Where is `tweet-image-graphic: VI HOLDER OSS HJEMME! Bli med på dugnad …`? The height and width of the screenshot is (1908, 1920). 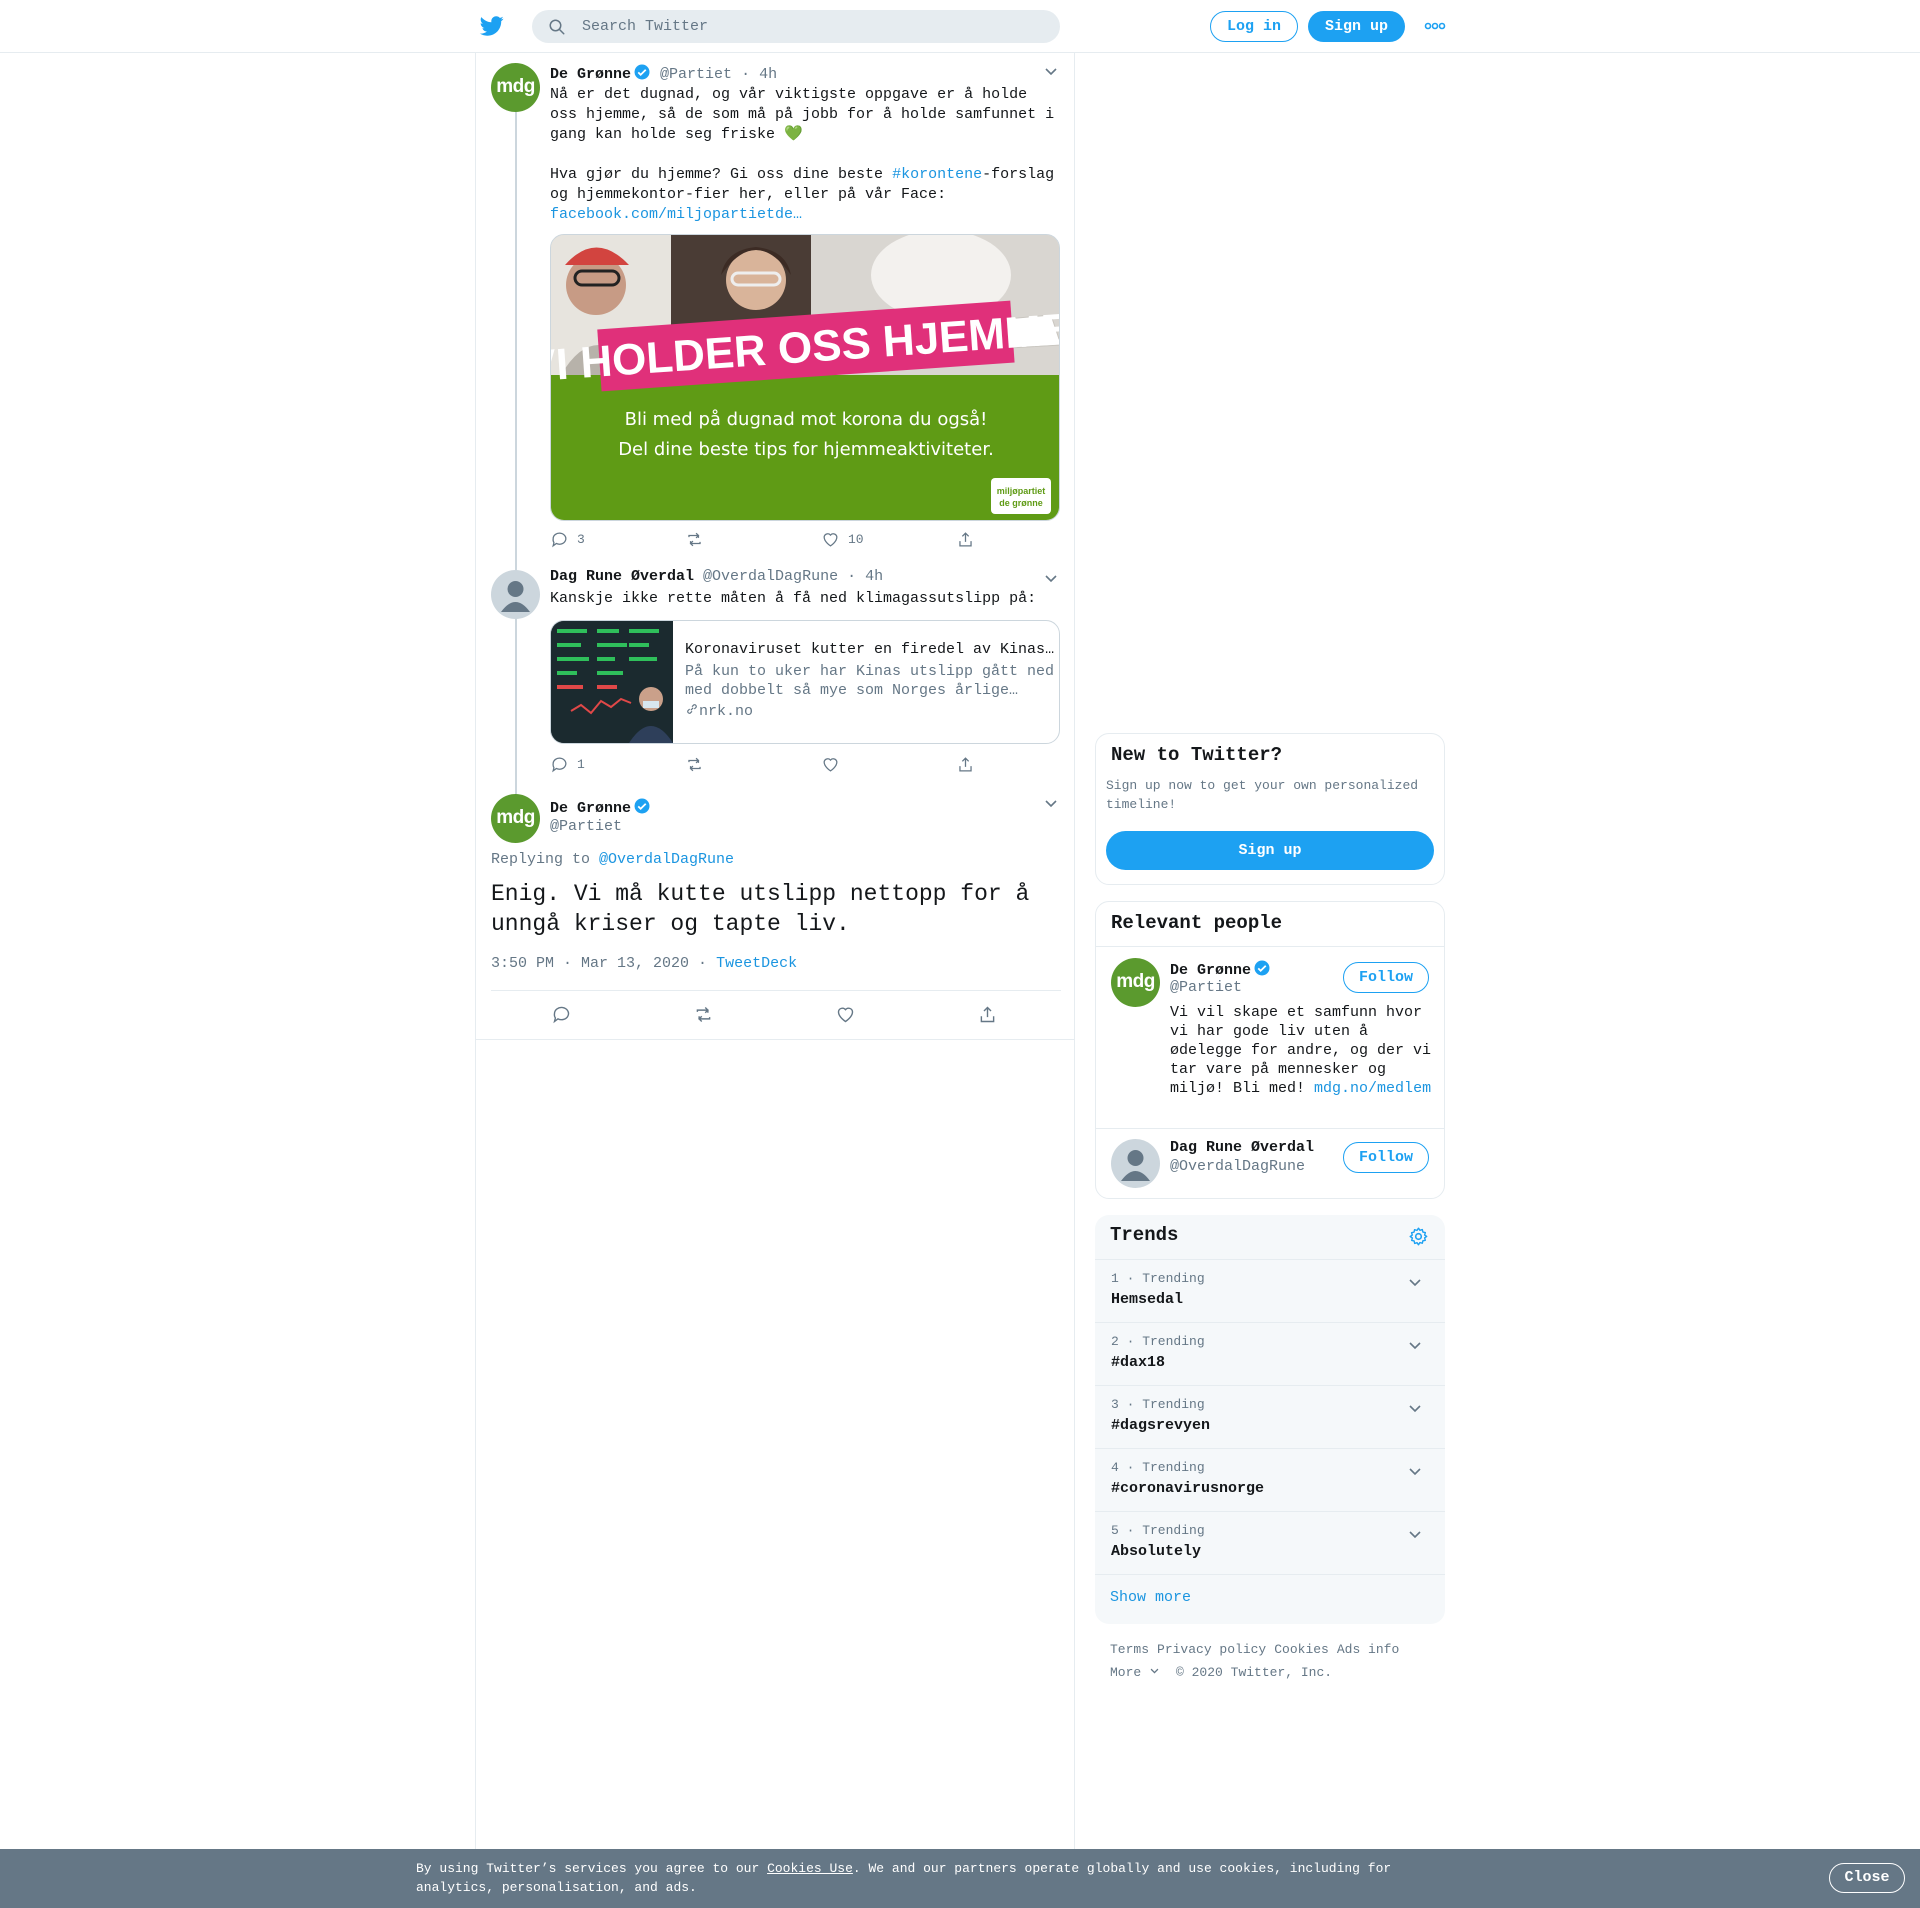
tweet-image-graphic: VI HOLDER OSS HJEMME! Bli med på dugnad … is located at coordinates (805, 377).